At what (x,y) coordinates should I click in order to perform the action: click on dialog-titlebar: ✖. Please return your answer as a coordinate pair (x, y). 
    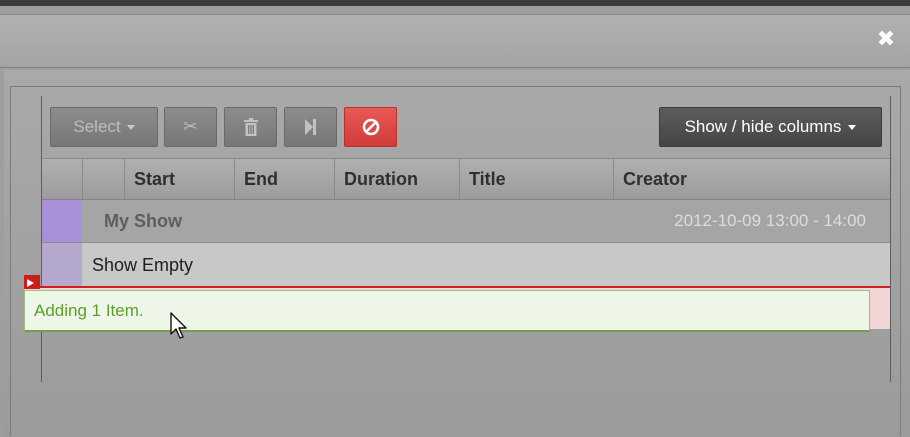
    Looking at the image, I should click on (455, 41).